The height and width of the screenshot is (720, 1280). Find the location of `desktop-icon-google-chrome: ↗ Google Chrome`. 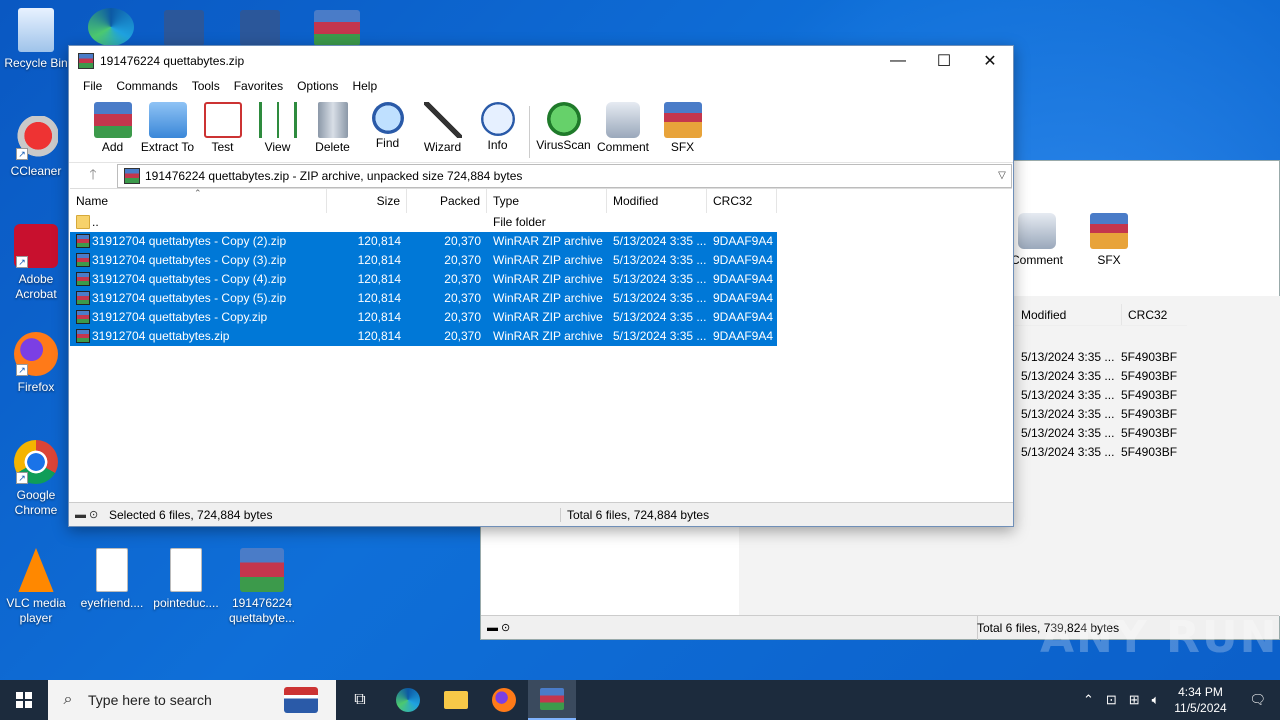

desktop-icon-google-chrome: ↗ Google Chrome is located at coordinates (36, 479).